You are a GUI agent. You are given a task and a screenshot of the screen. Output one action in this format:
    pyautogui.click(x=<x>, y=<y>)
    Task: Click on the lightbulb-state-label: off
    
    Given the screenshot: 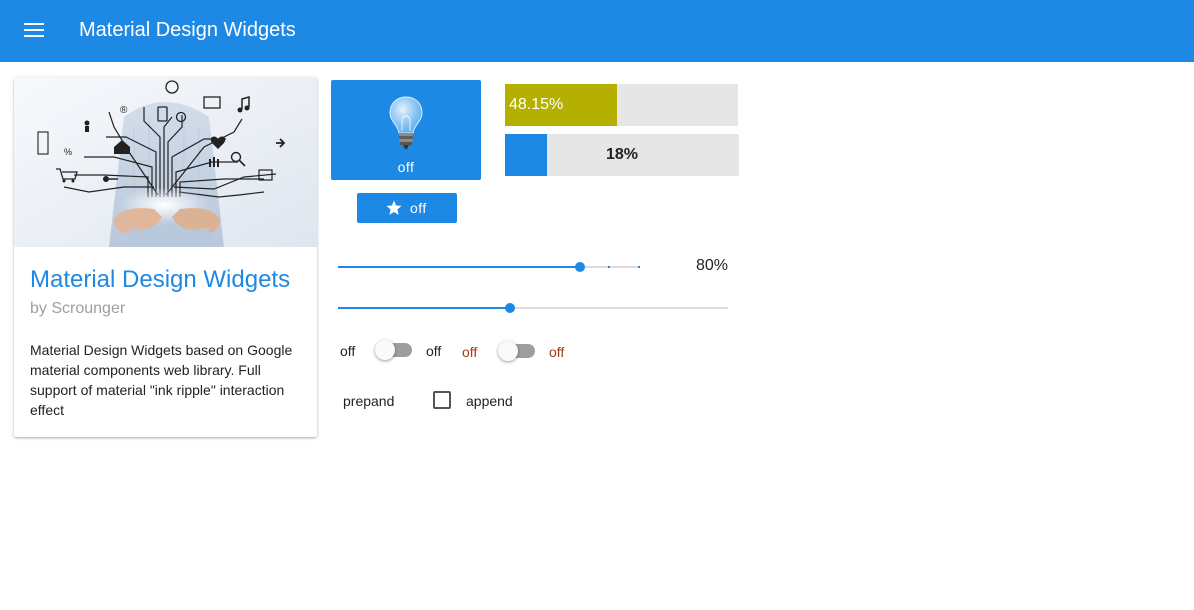 What is the action you would take?
    pyautogui.click(x=406, y=167)
    